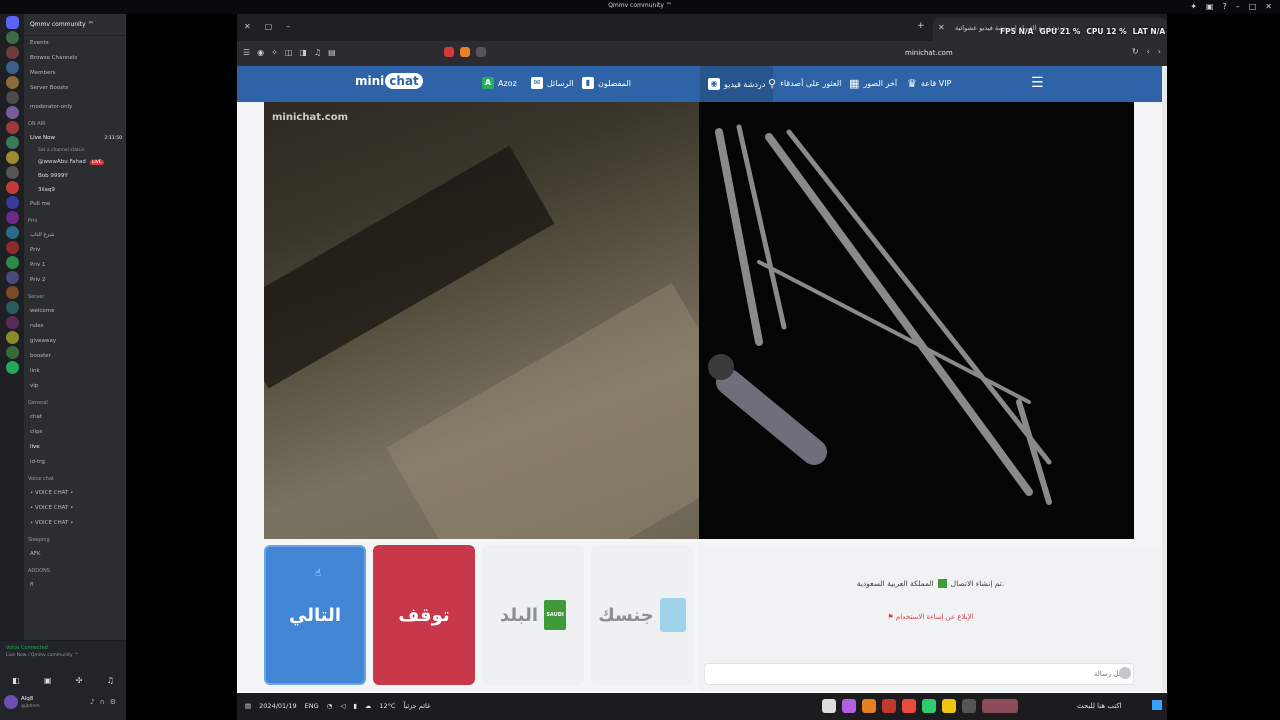 This screenshot has width=1280, height=720. I want to click on volume-icon: ◁, so click(342, 706).